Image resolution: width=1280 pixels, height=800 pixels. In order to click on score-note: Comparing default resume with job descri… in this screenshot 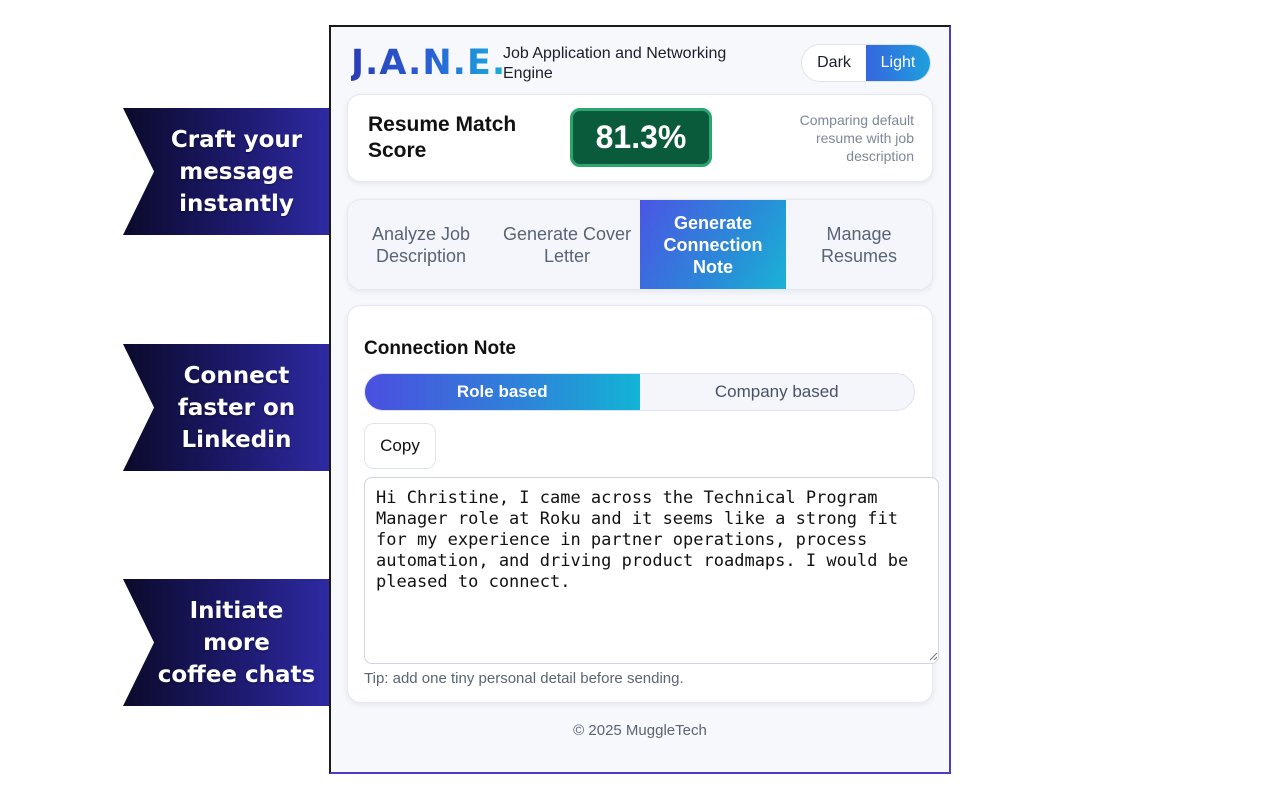, I will do `click(856, 138)`.